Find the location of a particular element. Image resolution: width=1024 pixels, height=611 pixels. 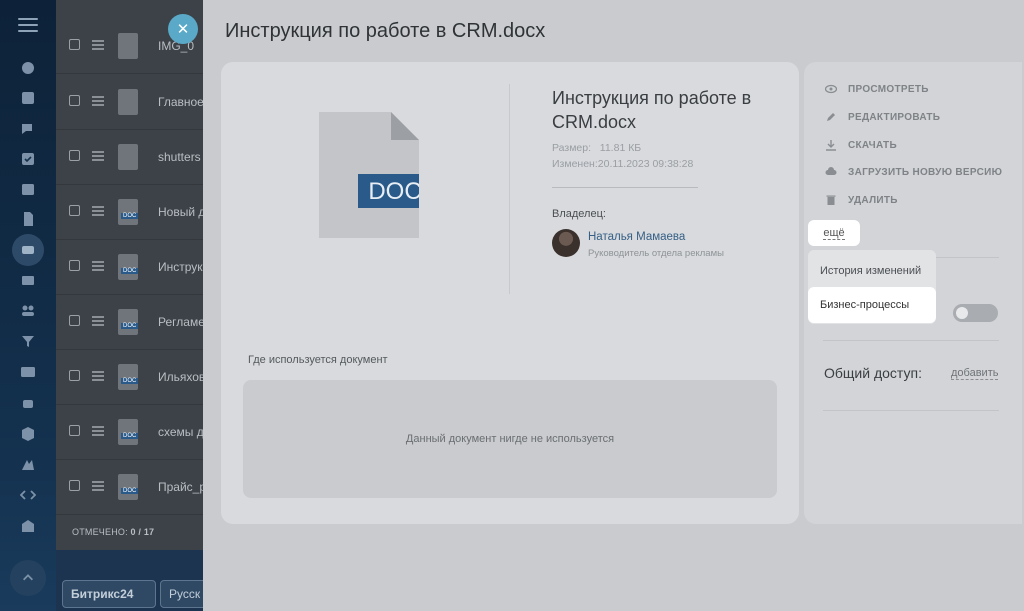

contact-card-icon is located at coordinates (28, 372).